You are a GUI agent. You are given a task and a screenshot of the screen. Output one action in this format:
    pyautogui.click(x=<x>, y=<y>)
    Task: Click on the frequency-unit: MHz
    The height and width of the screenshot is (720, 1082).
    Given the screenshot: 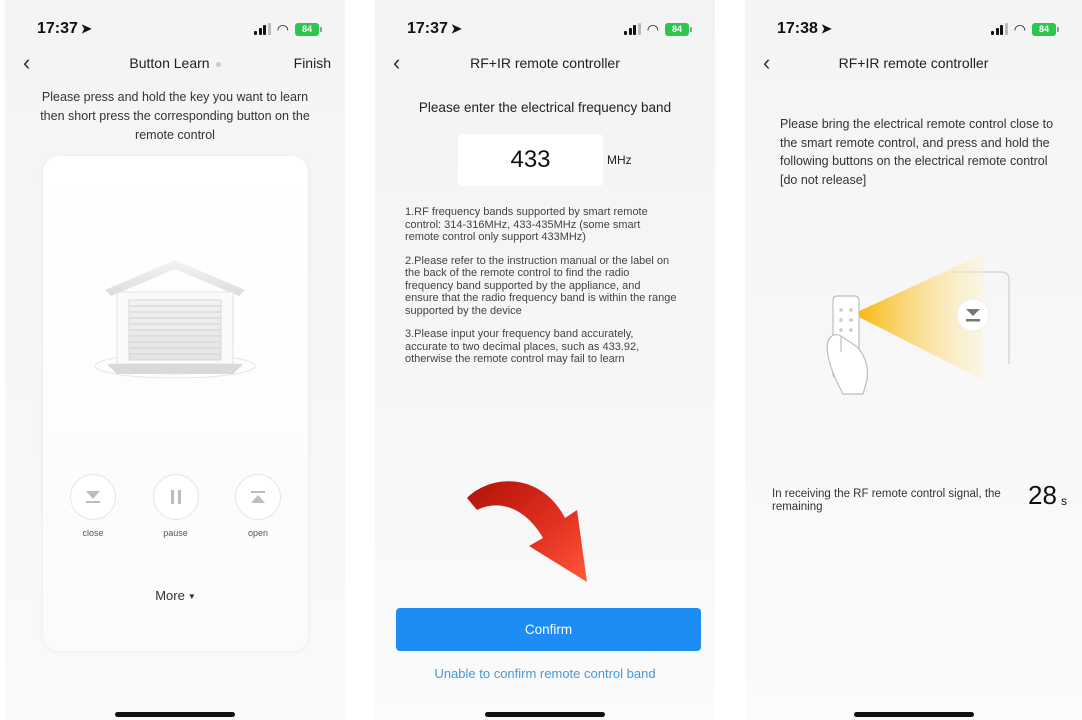 What is the action you would take?
    pyautogui.click(x=619, y=160)
    